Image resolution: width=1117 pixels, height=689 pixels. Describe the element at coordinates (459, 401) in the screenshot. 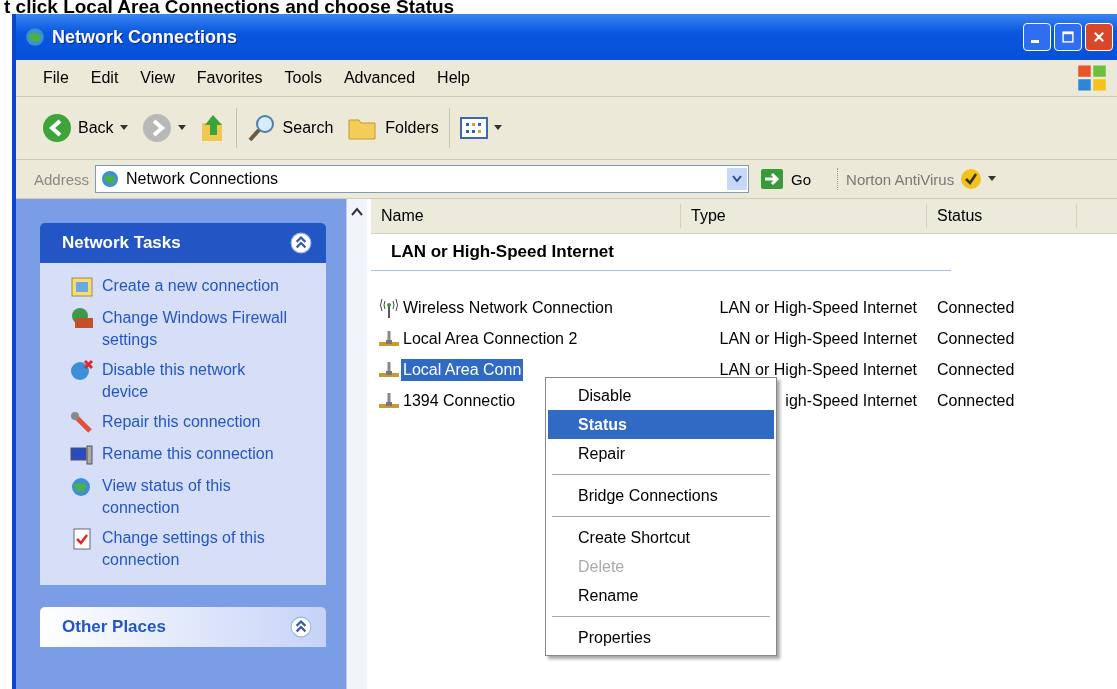

I see `connection-name: 1394 Connectio` at that location.